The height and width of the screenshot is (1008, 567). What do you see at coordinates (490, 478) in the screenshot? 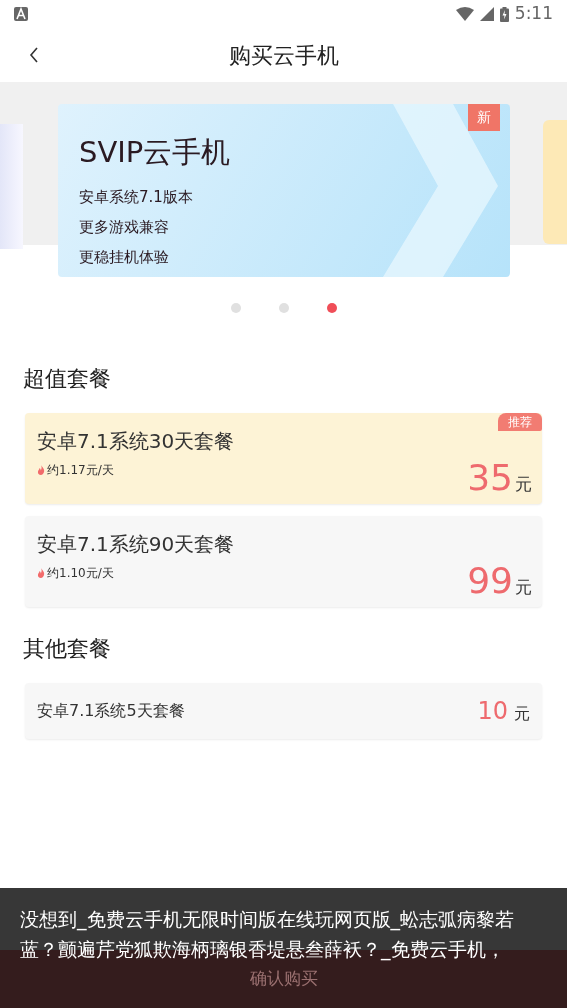
I see `plan-price: 35` at bounding box center [490, 478].